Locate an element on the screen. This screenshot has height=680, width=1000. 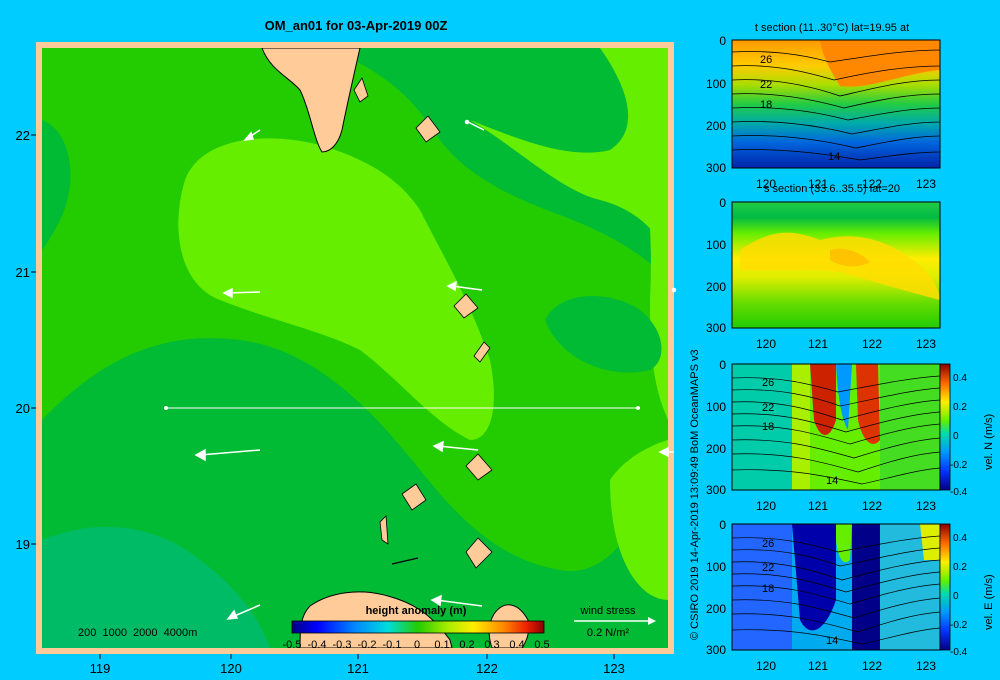
vel-e-colorbar-ticks: 0.4 0.2 0 -0.2 -0.4 is located at coordinates (959, 595).